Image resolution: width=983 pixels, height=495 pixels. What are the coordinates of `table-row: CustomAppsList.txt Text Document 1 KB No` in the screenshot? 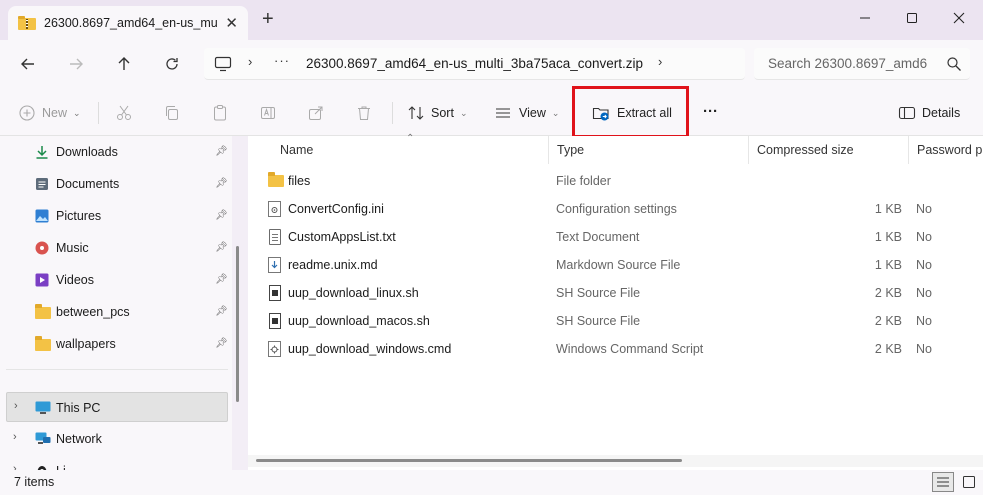 It's located at (615, 236).